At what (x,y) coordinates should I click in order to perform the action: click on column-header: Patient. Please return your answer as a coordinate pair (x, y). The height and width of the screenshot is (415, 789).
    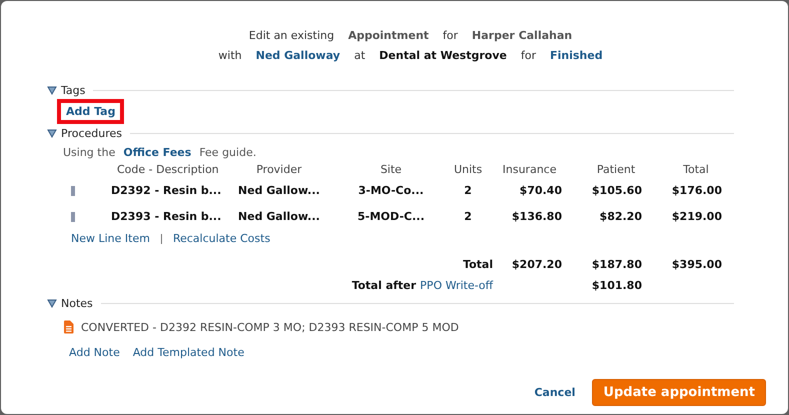
    Looking at the image, I should click on (616, 170).